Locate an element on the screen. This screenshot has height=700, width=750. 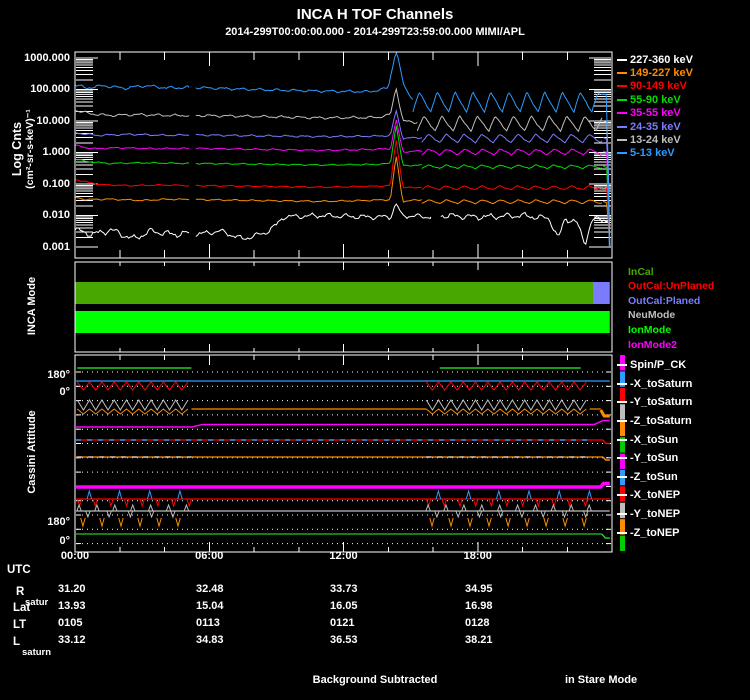
counts-legend-label: 13-24 keV is located at coordinates (655, 139).